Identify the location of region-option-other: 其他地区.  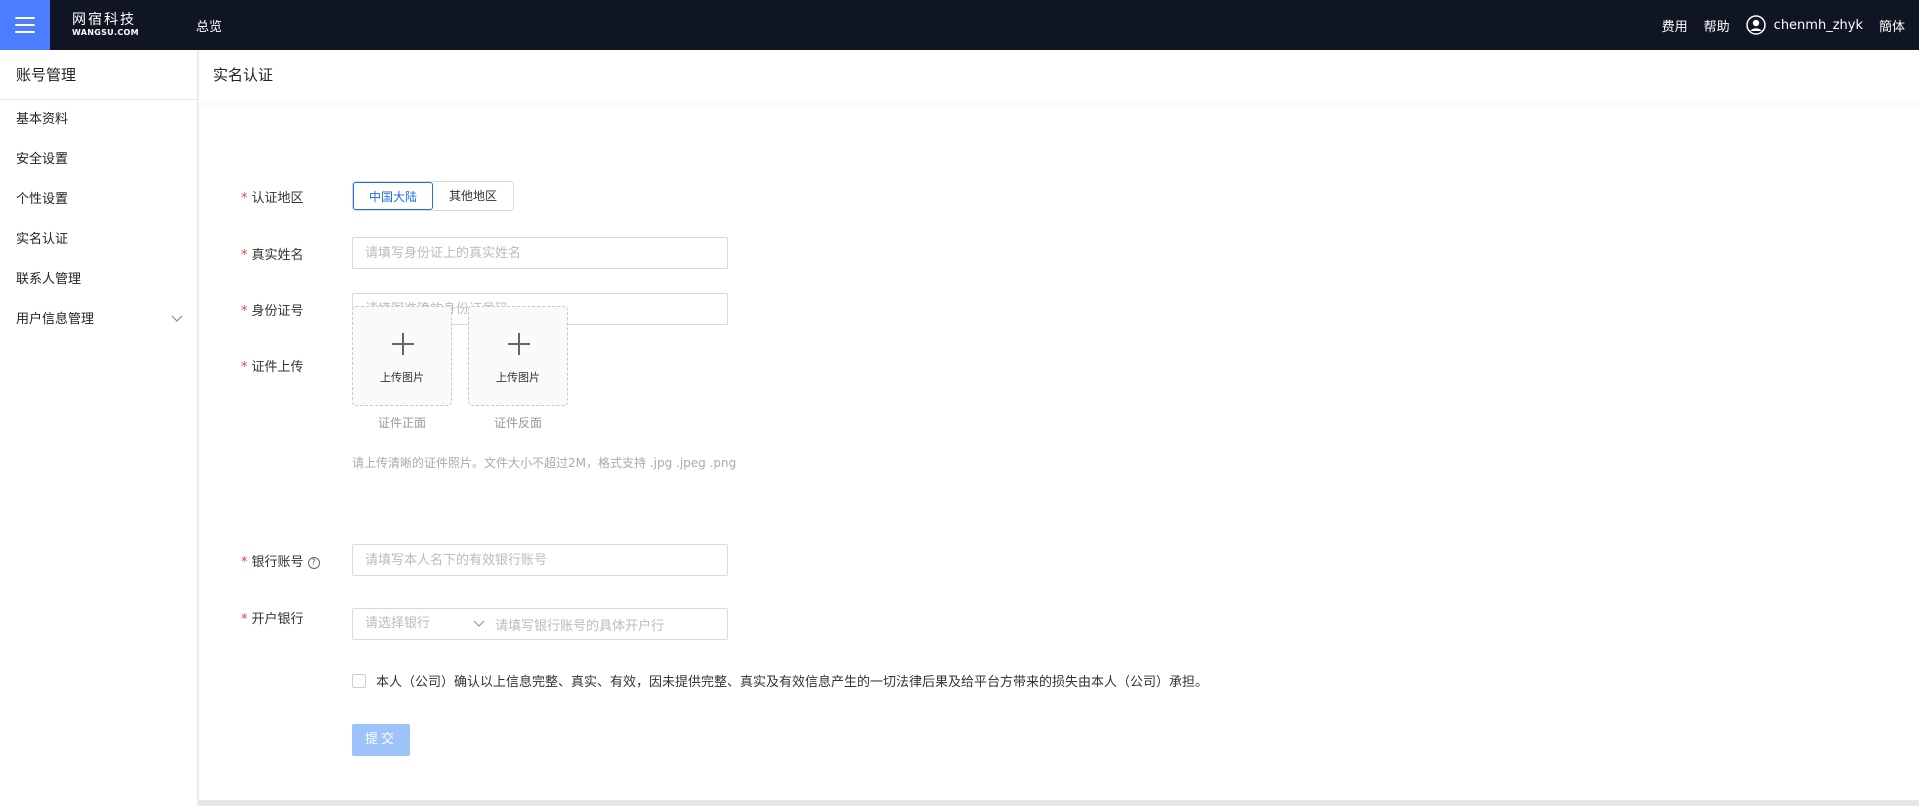
(473, 196).